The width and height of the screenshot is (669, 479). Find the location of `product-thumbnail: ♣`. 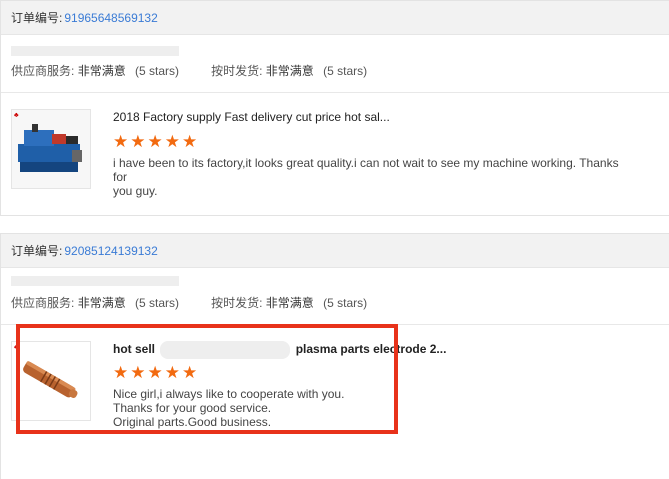

product-thumbnail: ♣ is located at coordinates (51, 149).